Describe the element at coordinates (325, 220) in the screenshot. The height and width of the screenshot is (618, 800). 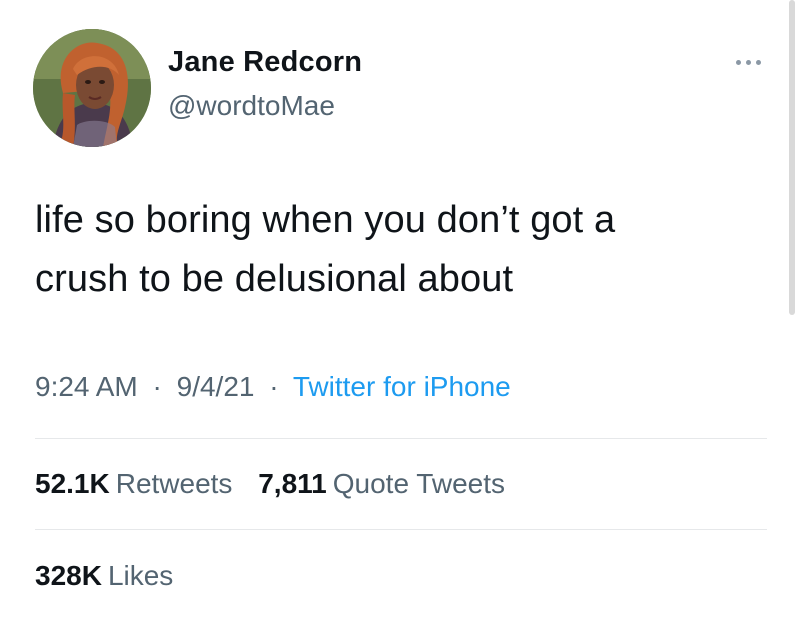
I see `tweet-text-line: life so boring when you don’t got a` at that location.